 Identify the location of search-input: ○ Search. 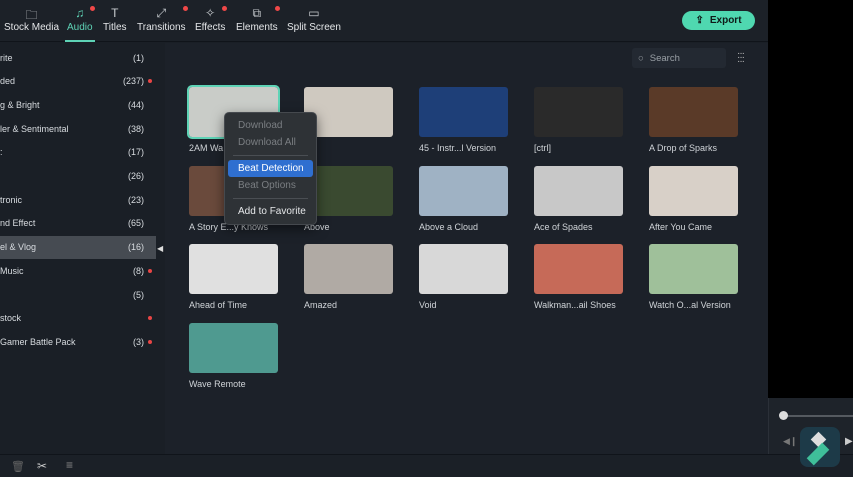
(679, 58).